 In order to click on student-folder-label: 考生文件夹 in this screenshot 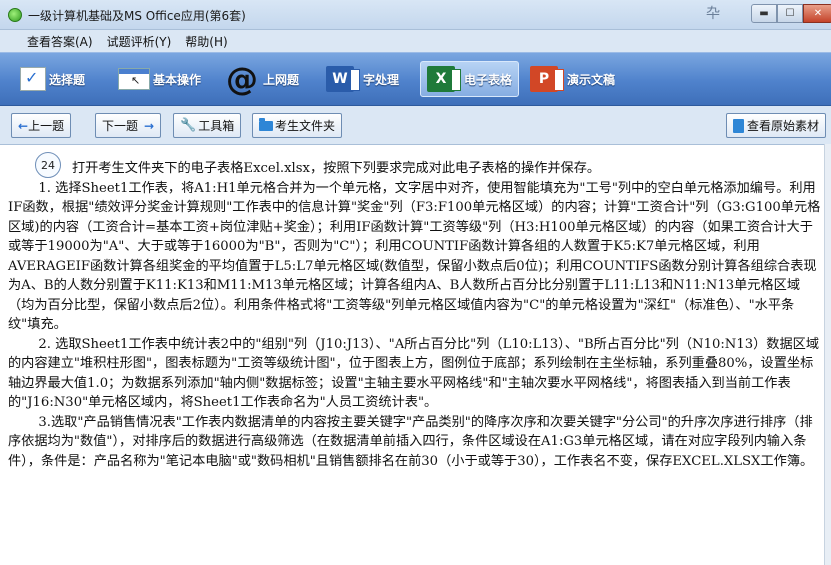, I will do `click(305, 126)`.